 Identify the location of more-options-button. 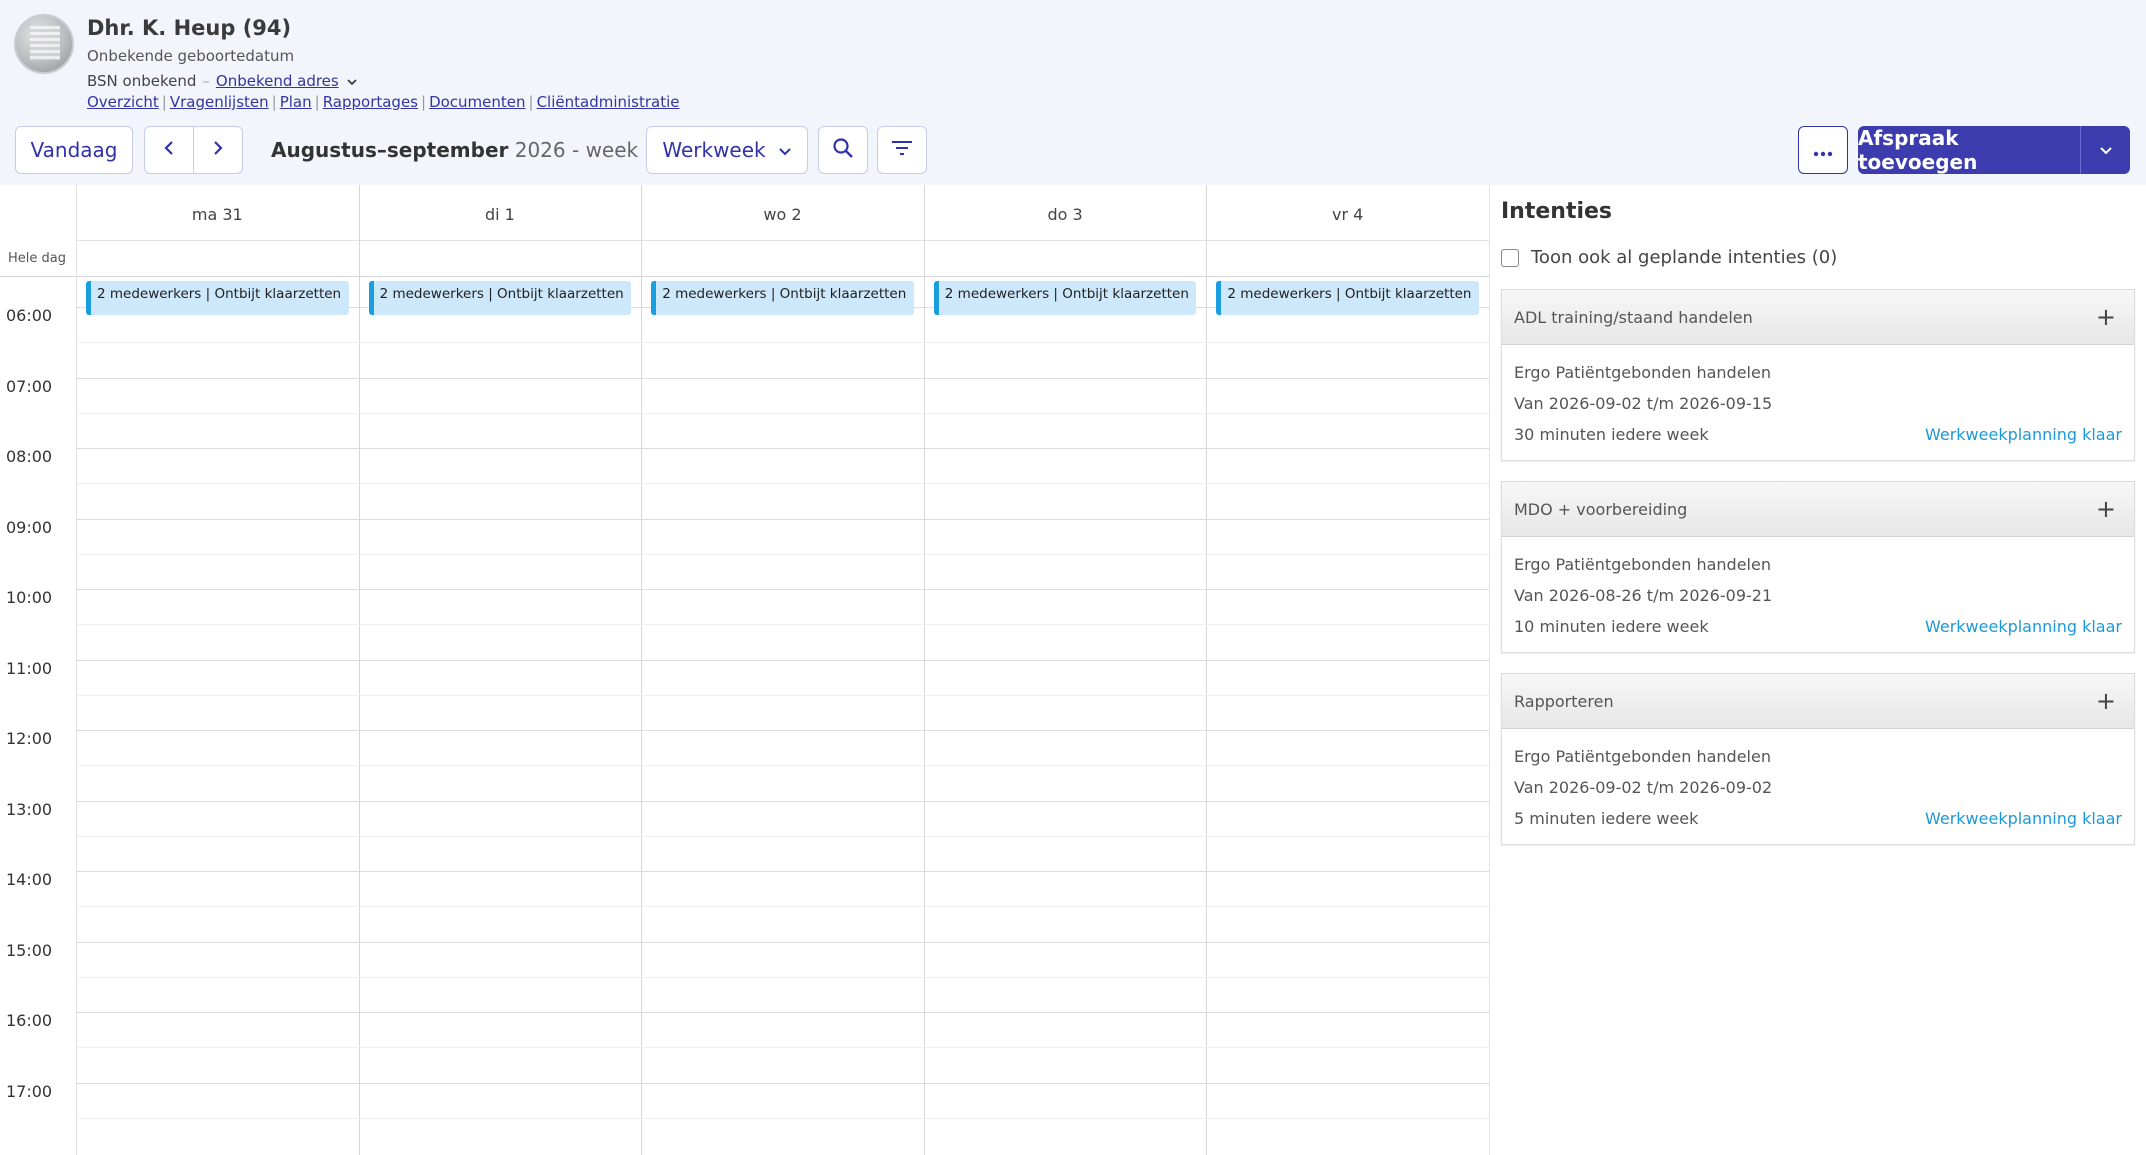
(1823, 150).